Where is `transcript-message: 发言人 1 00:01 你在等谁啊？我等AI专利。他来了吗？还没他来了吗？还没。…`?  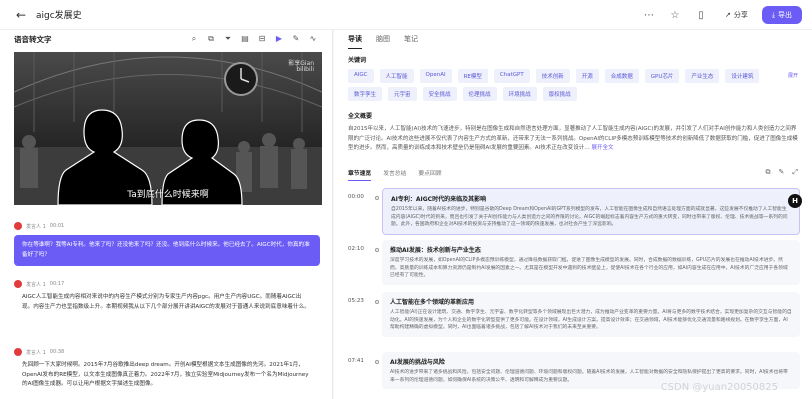
transcript-message: 发言人 1 00:01 你在等谁啊？我等AI专利。他来了吗？还没他来了吗？还没。… is located at coordinates (167, 244).